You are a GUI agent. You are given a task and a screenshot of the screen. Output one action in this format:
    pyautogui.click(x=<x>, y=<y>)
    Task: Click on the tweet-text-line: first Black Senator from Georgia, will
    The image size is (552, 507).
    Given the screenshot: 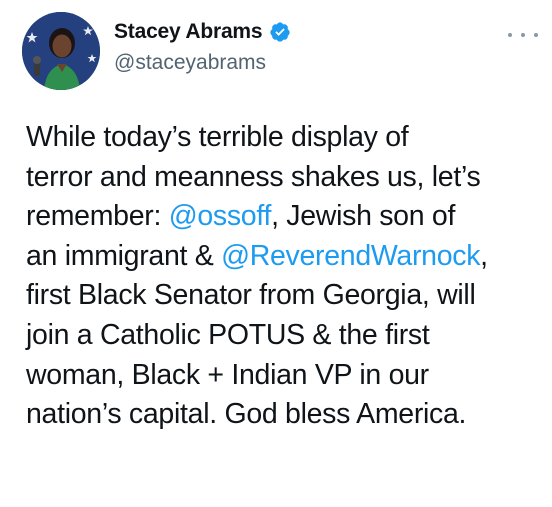 What is the action you would take?
    pyautogui.click(x=281, y=296)
    